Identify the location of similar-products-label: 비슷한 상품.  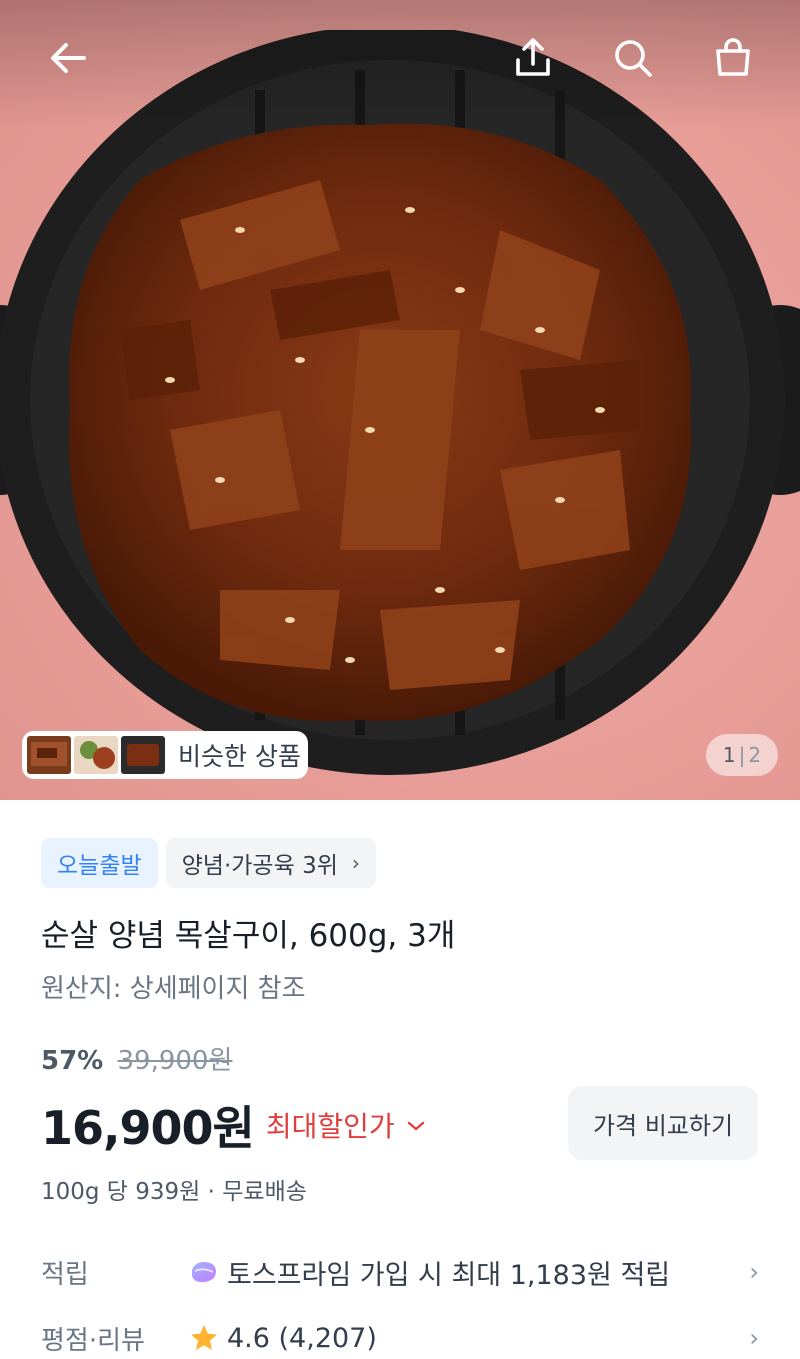
(239, 756).